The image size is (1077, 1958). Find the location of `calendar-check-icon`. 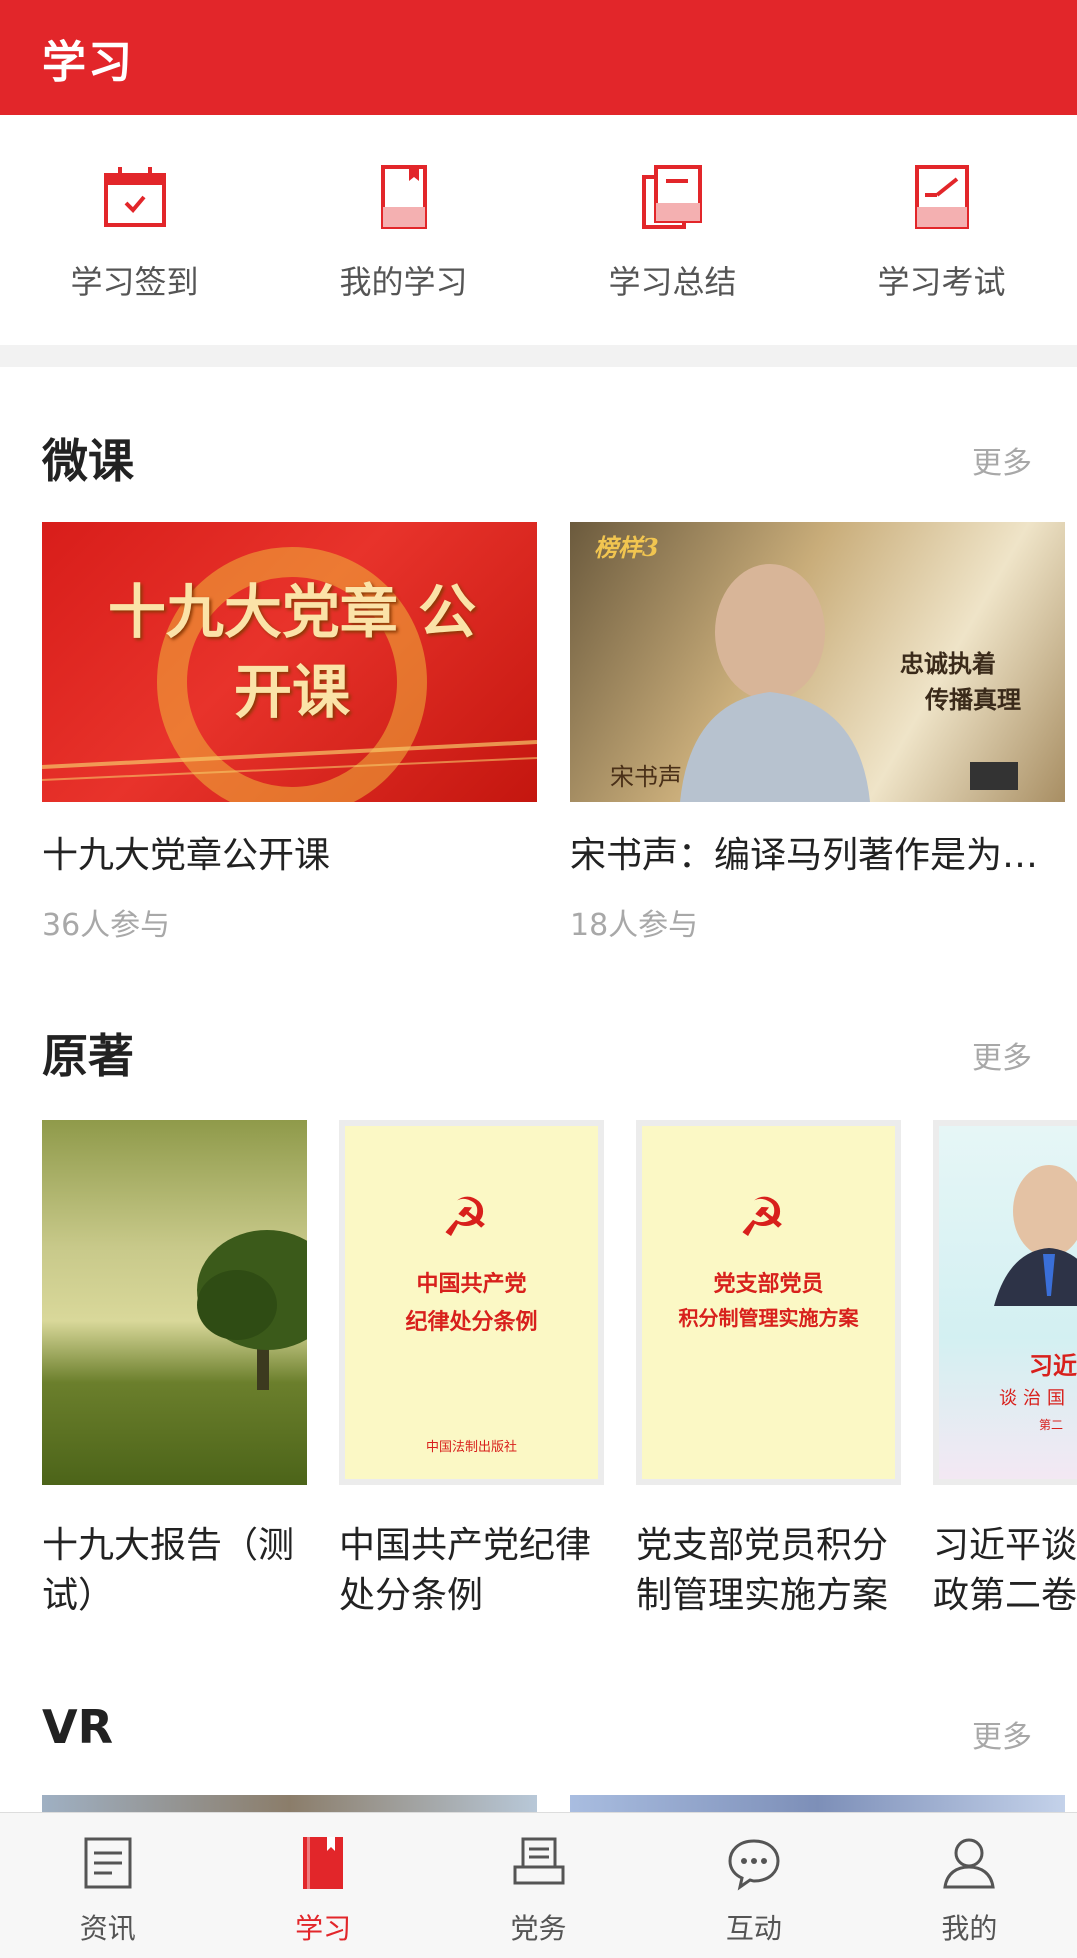

calendar-check-icon is located at coordinates (134, 197).